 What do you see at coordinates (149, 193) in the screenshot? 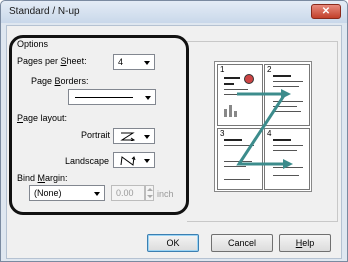
I see `bind-margin-stepper` at bounding box center [149, 193].